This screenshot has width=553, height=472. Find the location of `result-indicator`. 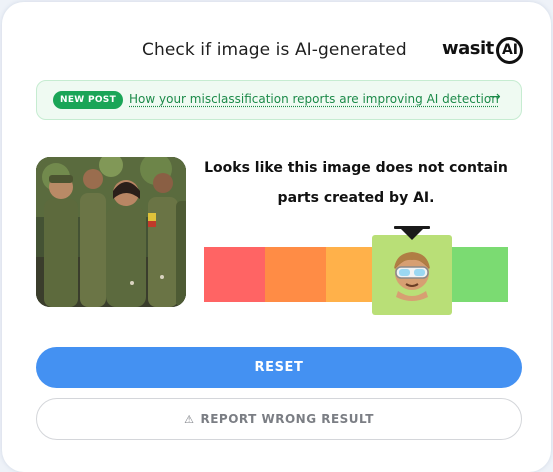

result-indicator is located at coordinates (412, 275).